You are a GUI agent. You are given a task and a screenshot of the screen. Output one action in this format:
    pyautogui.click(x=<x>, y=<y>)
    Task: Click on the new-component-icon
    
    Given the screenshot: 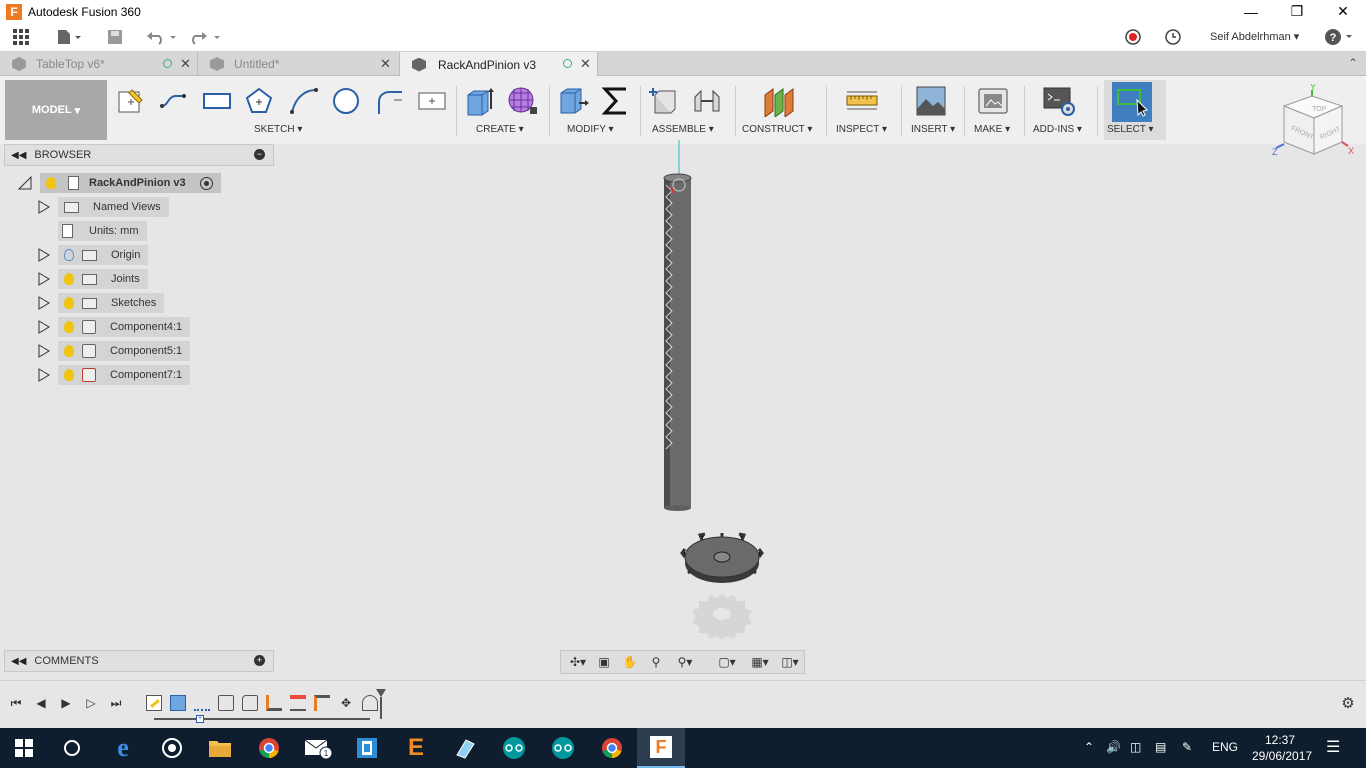 What is the action you would take?
    pyautogui.click(x=663, y=101)
    